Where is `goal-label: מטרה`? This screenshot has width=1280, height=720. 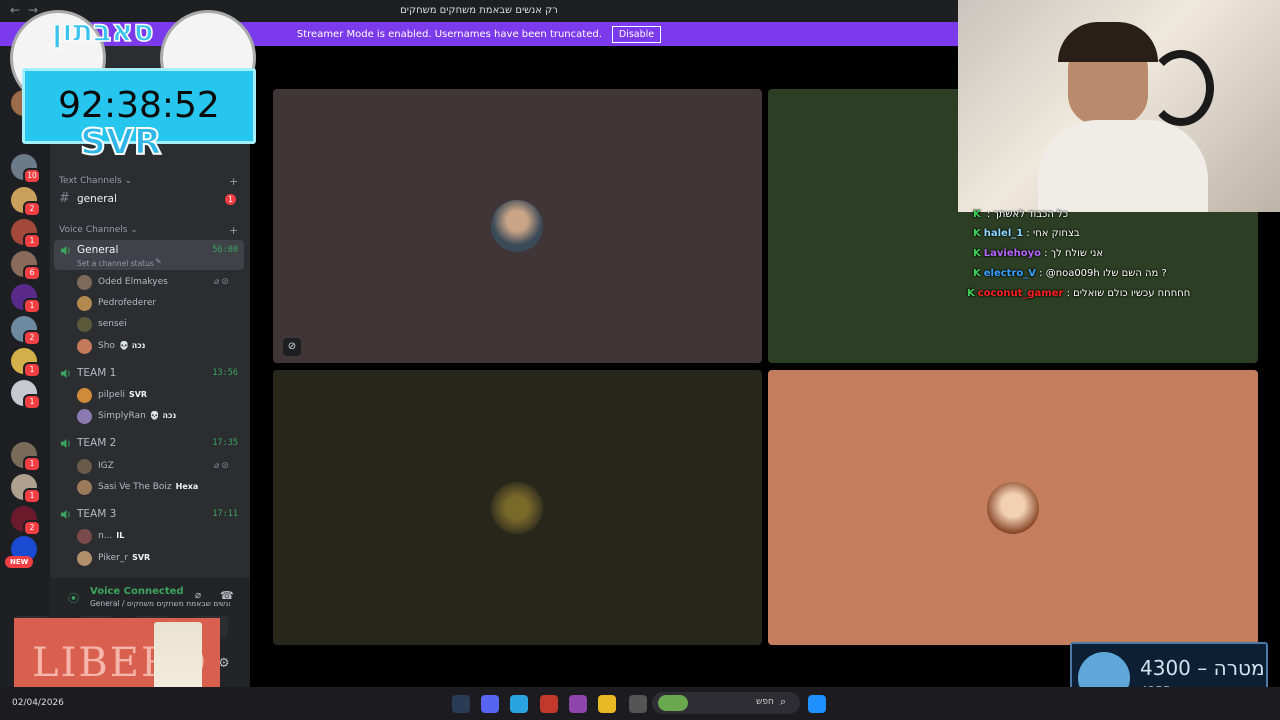
goal-label: מטרה is located at coordinates (1239, 668).